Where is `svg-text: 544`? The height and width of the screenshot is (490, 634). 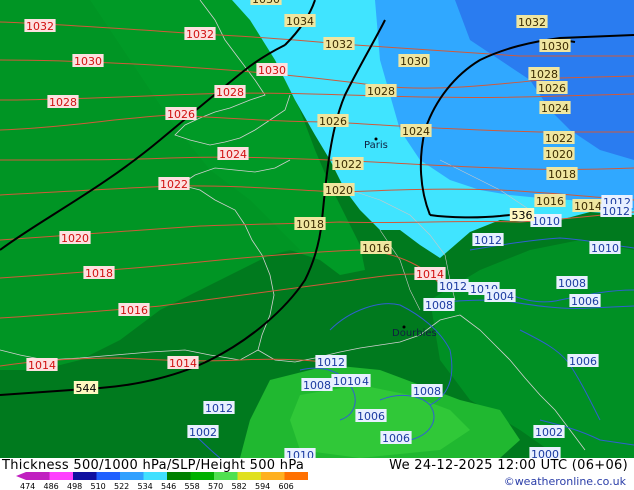
svg-text: 544 is located at coordinates (86, 388).